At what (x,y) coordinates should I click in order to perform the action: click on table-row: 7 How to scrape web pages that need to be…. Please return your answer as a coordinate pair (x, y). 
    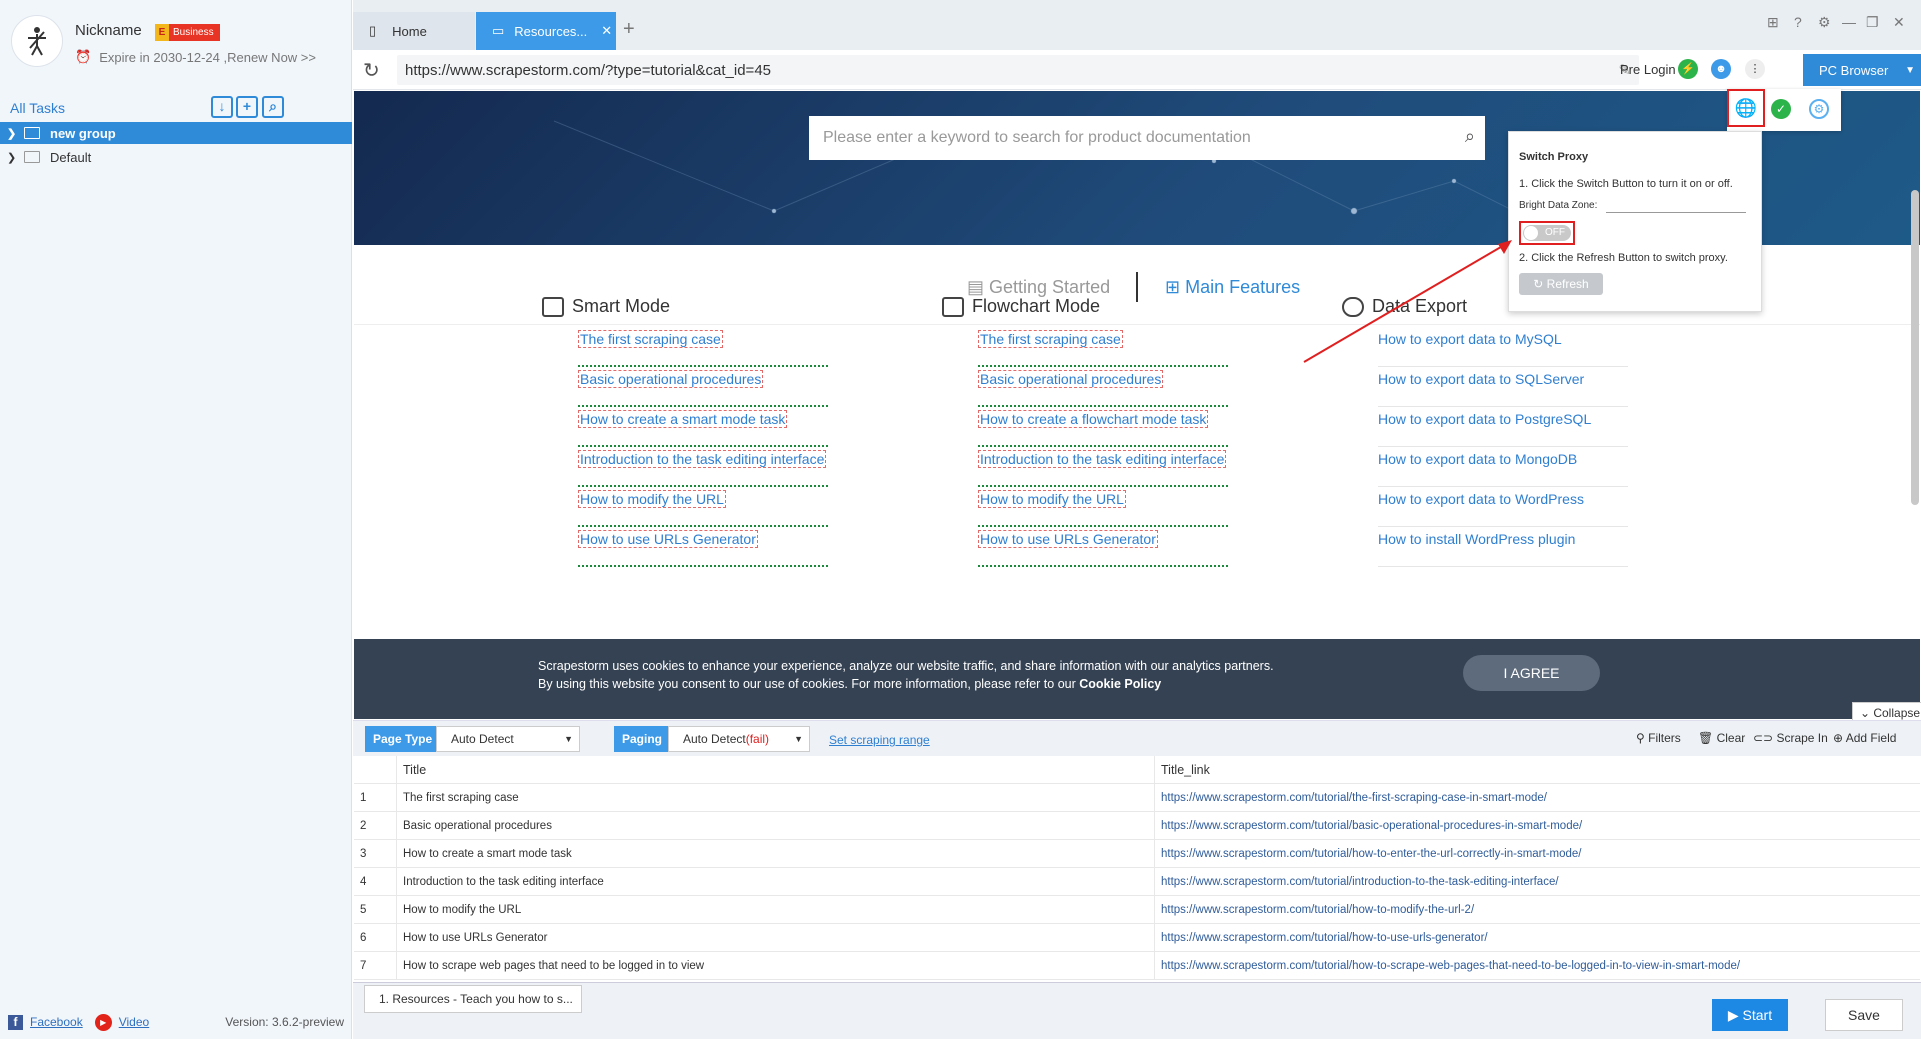
    Looking at the image, I should click on (1137, 966).